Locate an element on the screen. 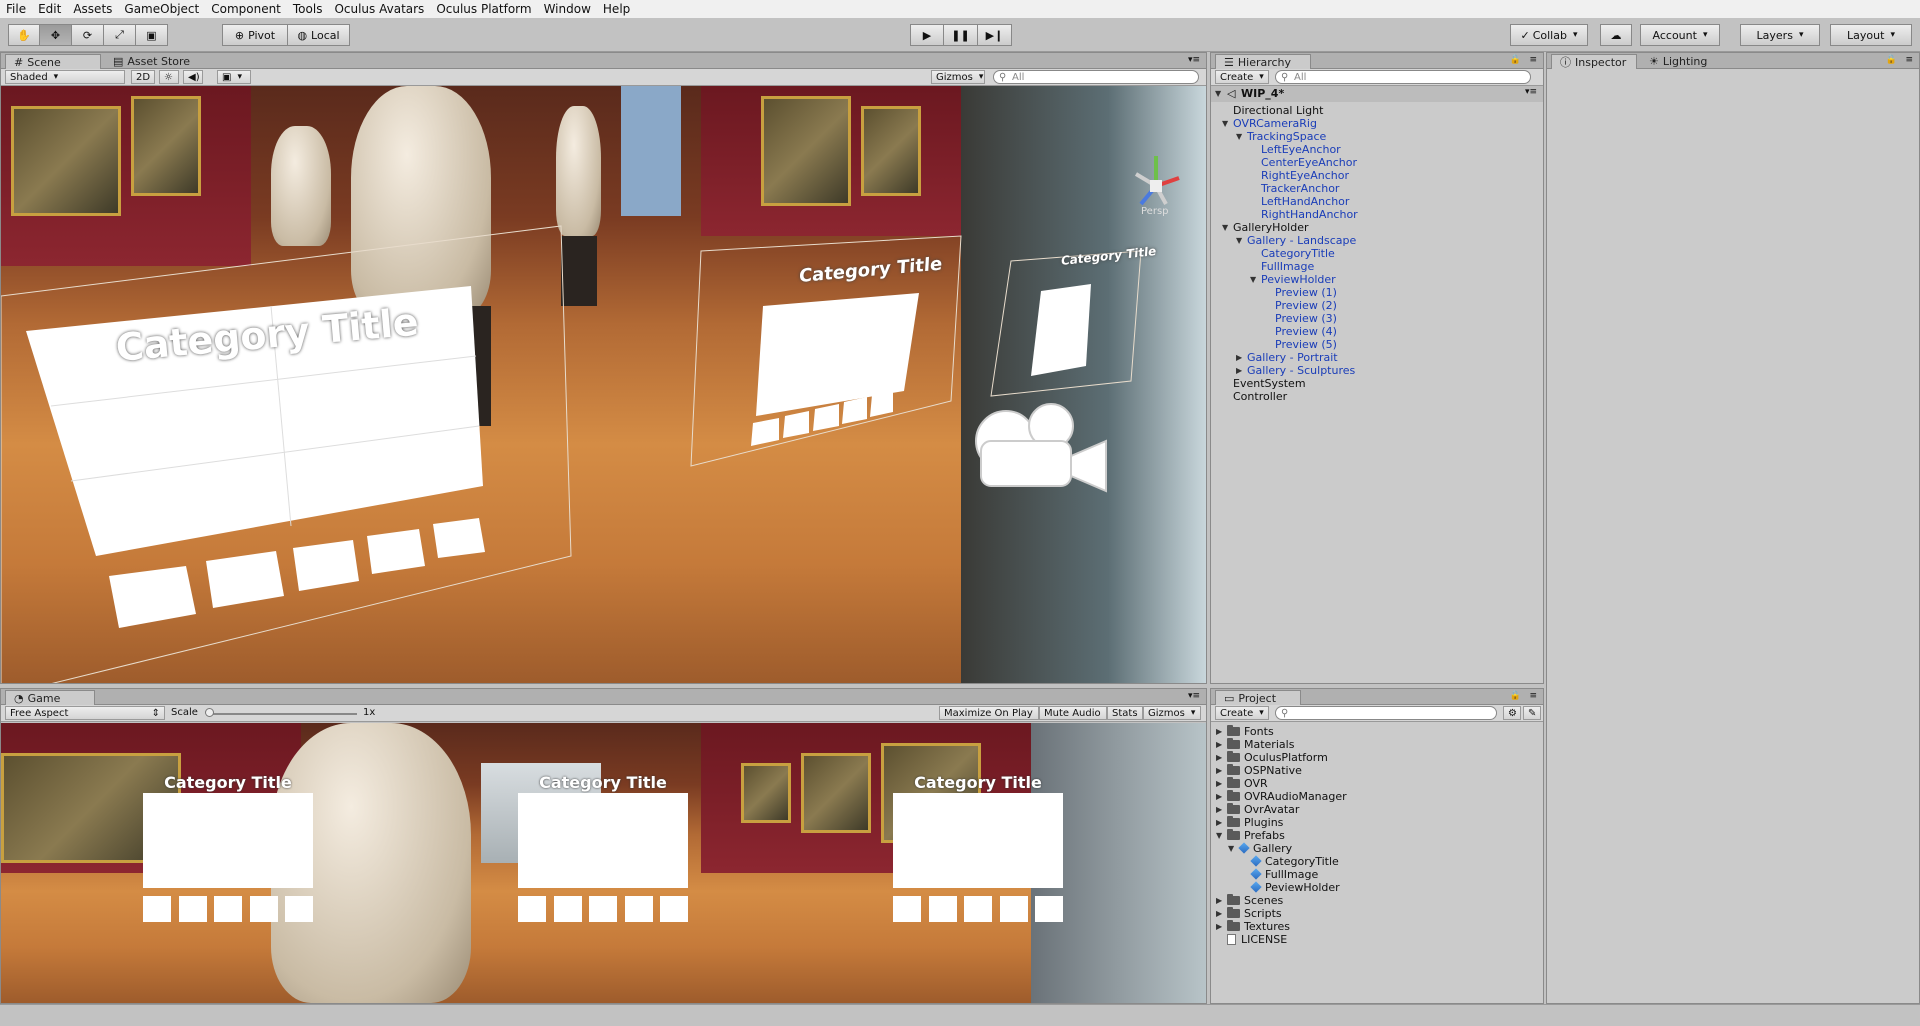  menu-oculus-avatars: Oculus Avatars is located at coordinates (379, 9).